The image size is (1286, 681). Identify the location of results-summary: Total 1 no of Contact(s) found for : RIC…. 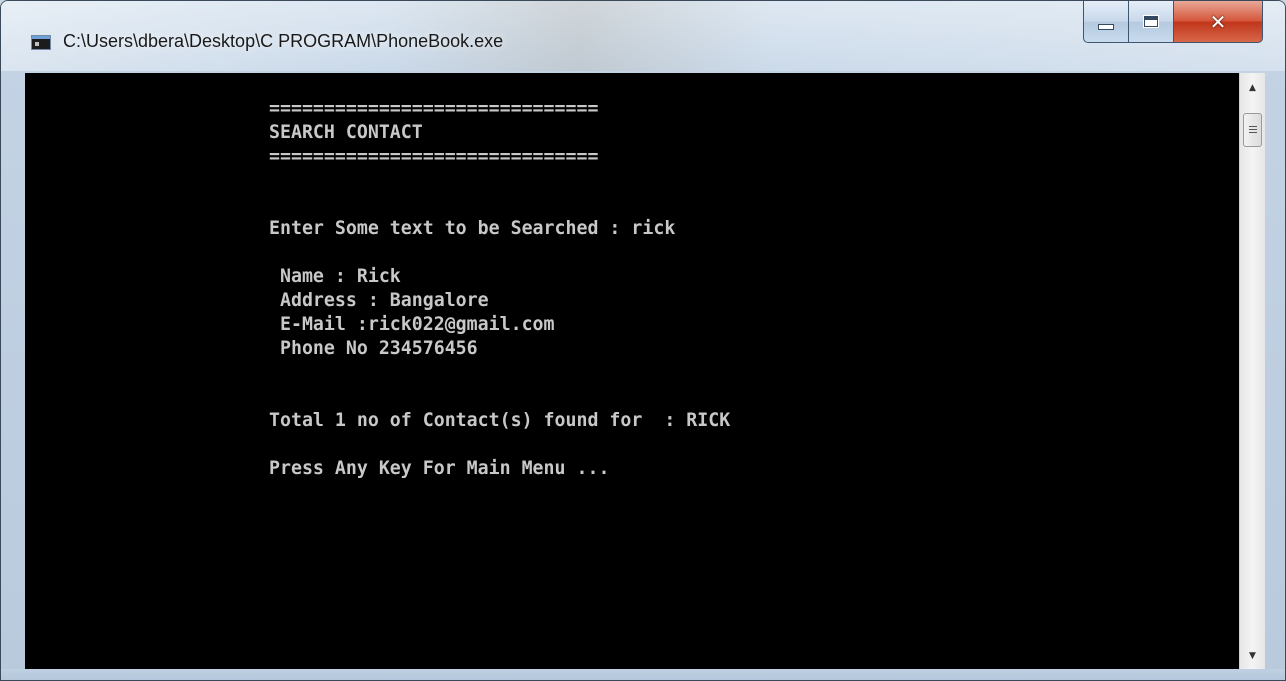
(500, 420).